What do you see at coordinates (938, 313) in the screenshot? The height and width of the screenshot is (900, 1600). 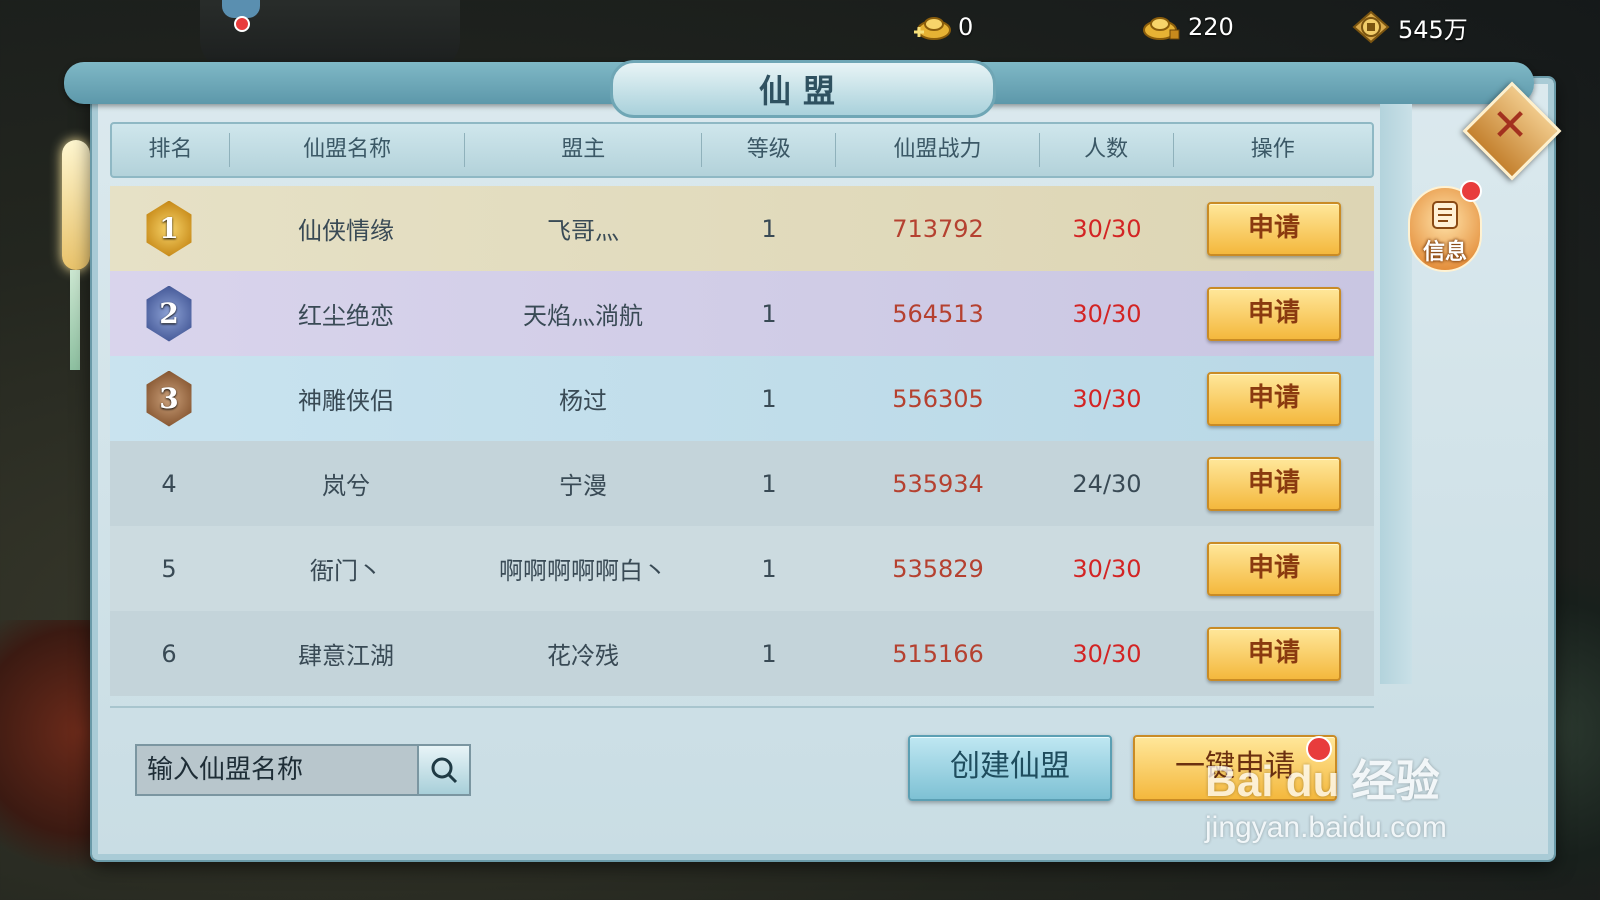 I see `alliance-power: 564513` at bounding box center [938, 313].